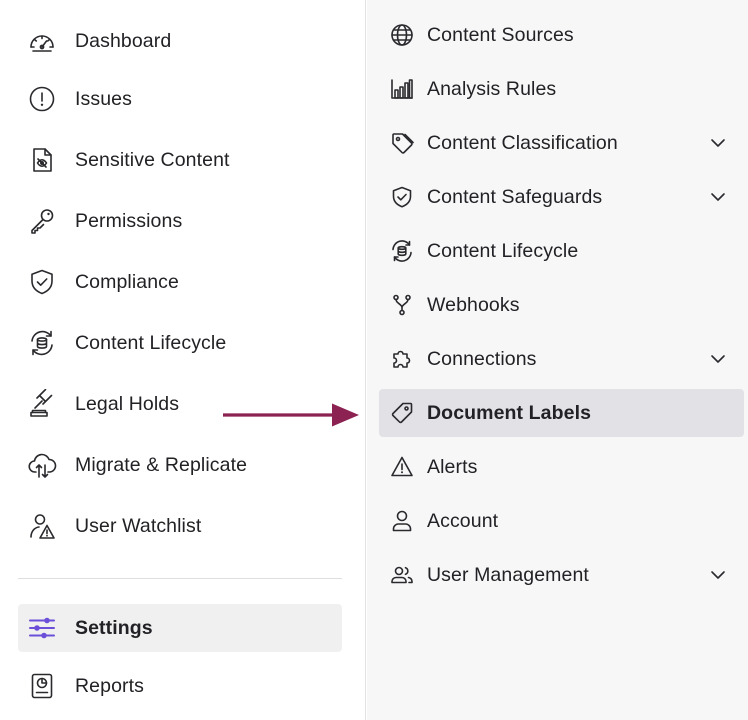  What do you see at coordinates (42, 686) in the screenshot?
I see `report-icon` at bounding box center [42, 686].